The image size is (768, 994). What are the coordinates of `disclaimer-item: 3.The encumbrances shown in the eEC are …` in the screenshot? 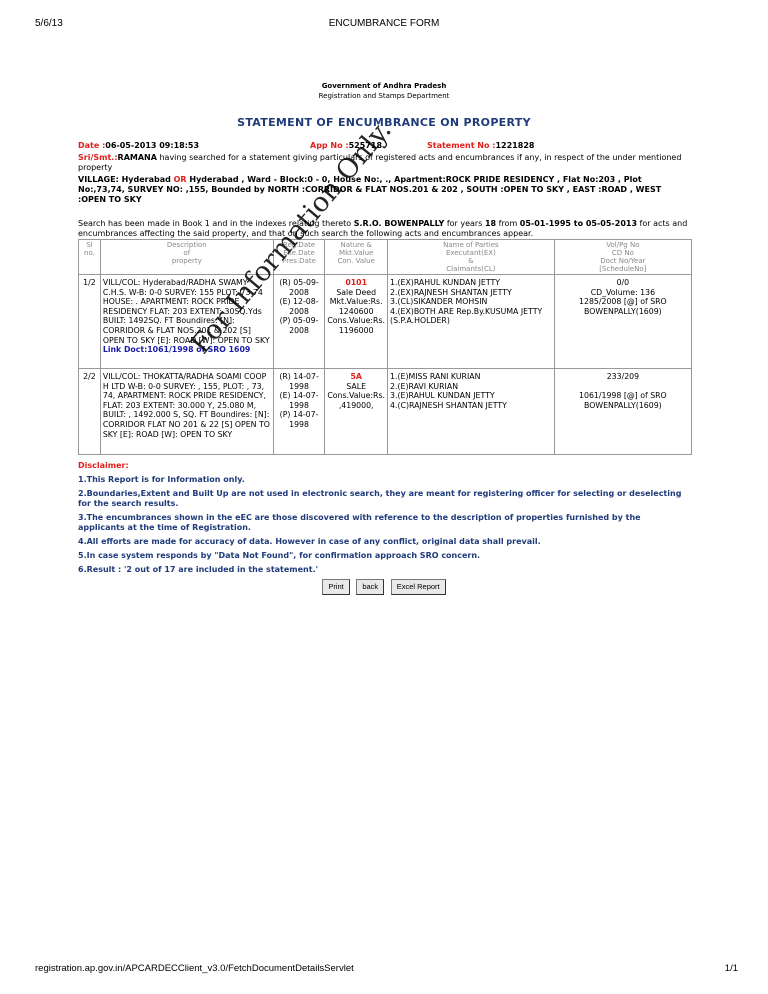 It's located at (359, 522).